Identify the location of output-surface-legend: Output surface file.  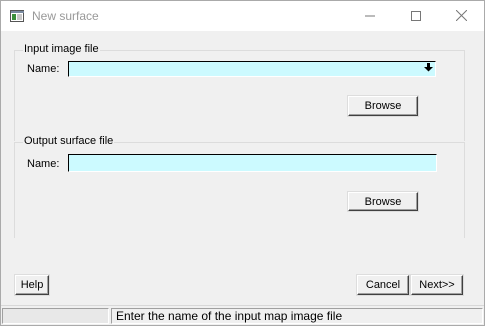
(69, 141).